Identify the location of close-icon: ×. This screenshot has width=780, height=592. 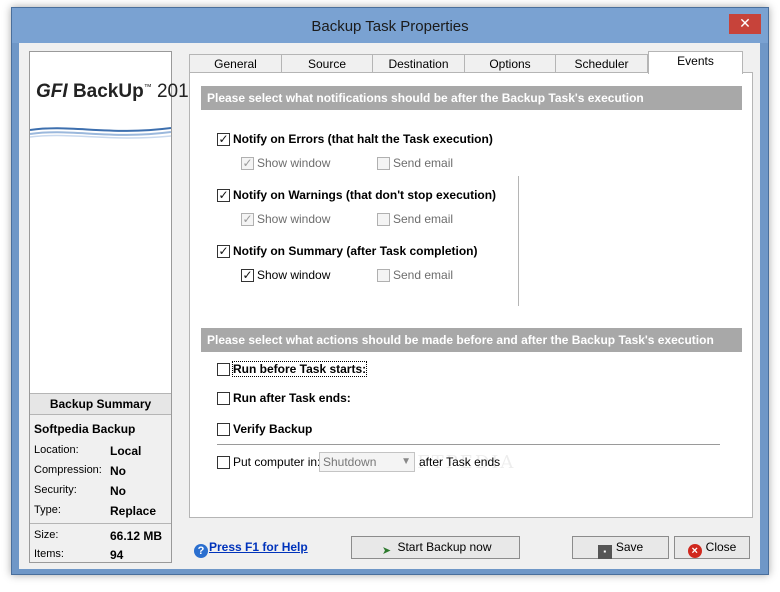
(694, 551).